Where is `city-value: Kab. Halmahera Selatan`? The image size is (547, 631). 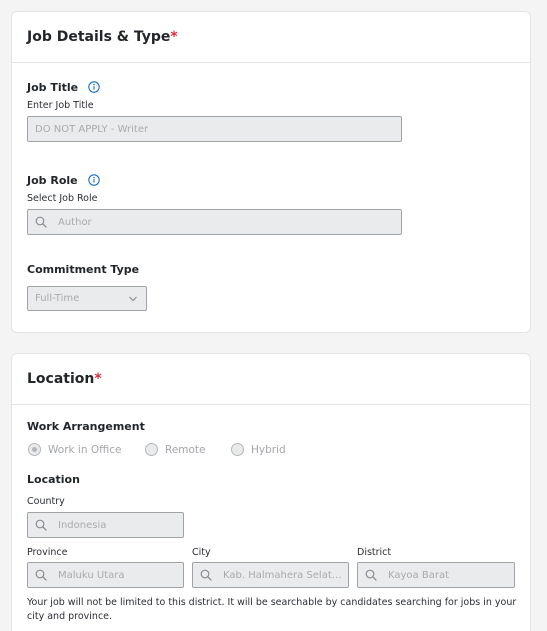 city-value: Kab. Halmahera Selatan is located at coordinates (283, 575).